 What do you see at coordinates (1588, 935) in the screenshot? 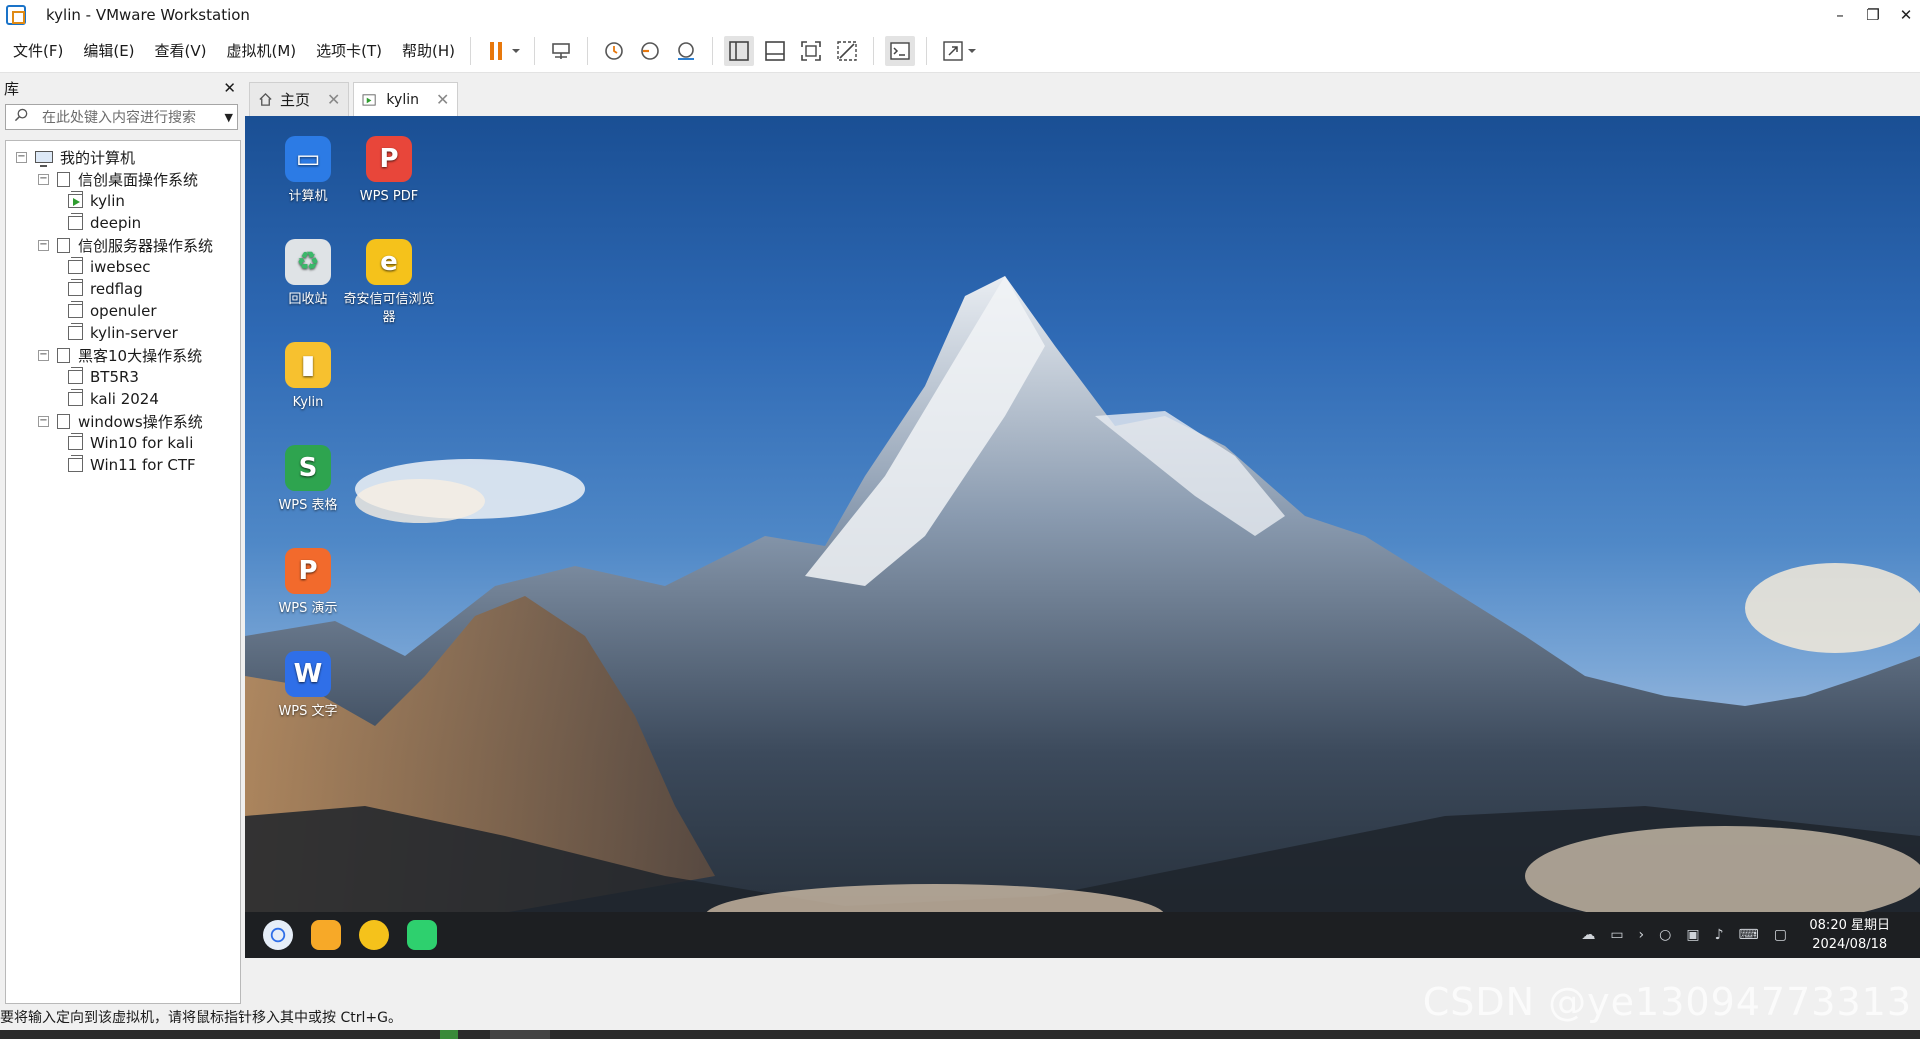
I see `cloud-icon: ☁` at bounding box center [1588, 935].